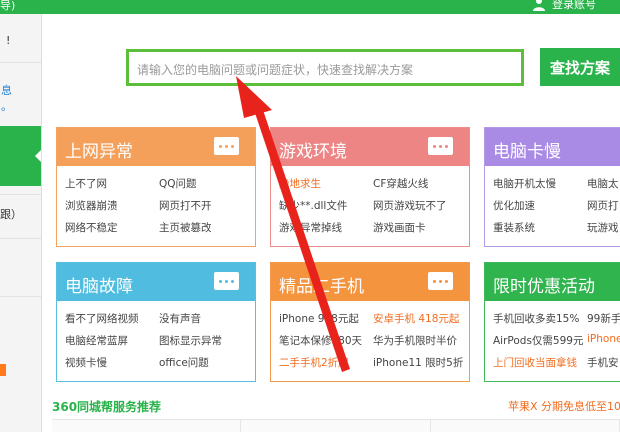 This screenshot has width=620, height=432. I want to click on search-button: 查找方案, so click(580, 67).